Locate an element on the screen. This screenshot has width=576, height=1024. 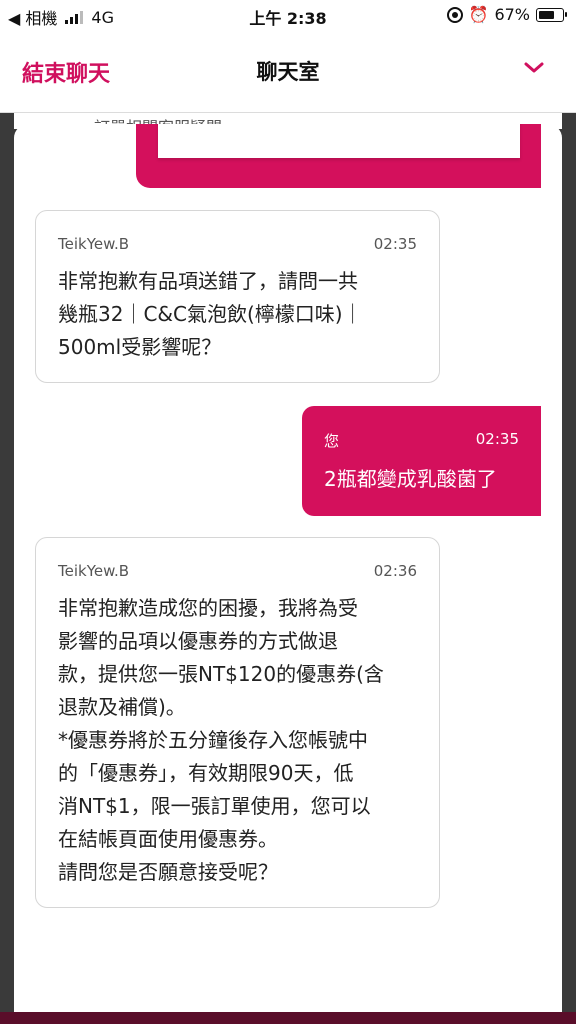
message-meta: TeikYew.B 02:36 is located at coordinates (237, 571).